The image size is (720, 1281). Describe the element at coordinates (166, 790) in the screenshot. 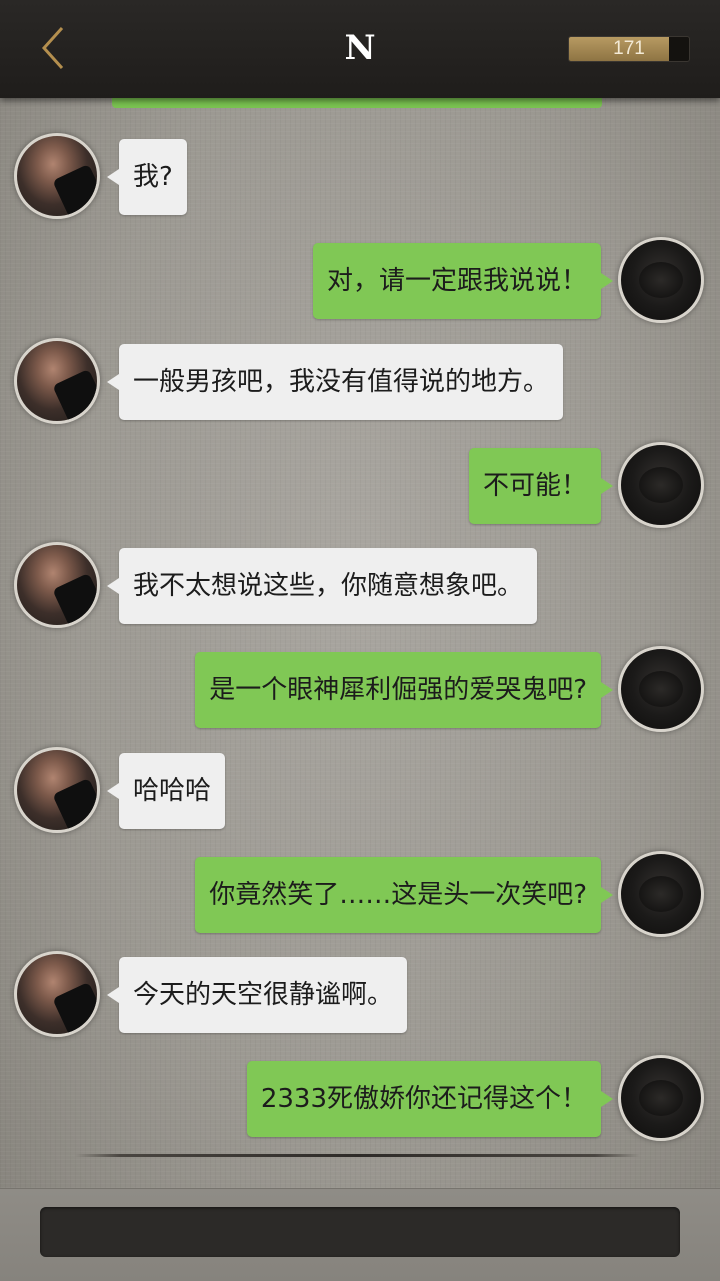

I see `message-bubble: 哈哈哈` at that location.